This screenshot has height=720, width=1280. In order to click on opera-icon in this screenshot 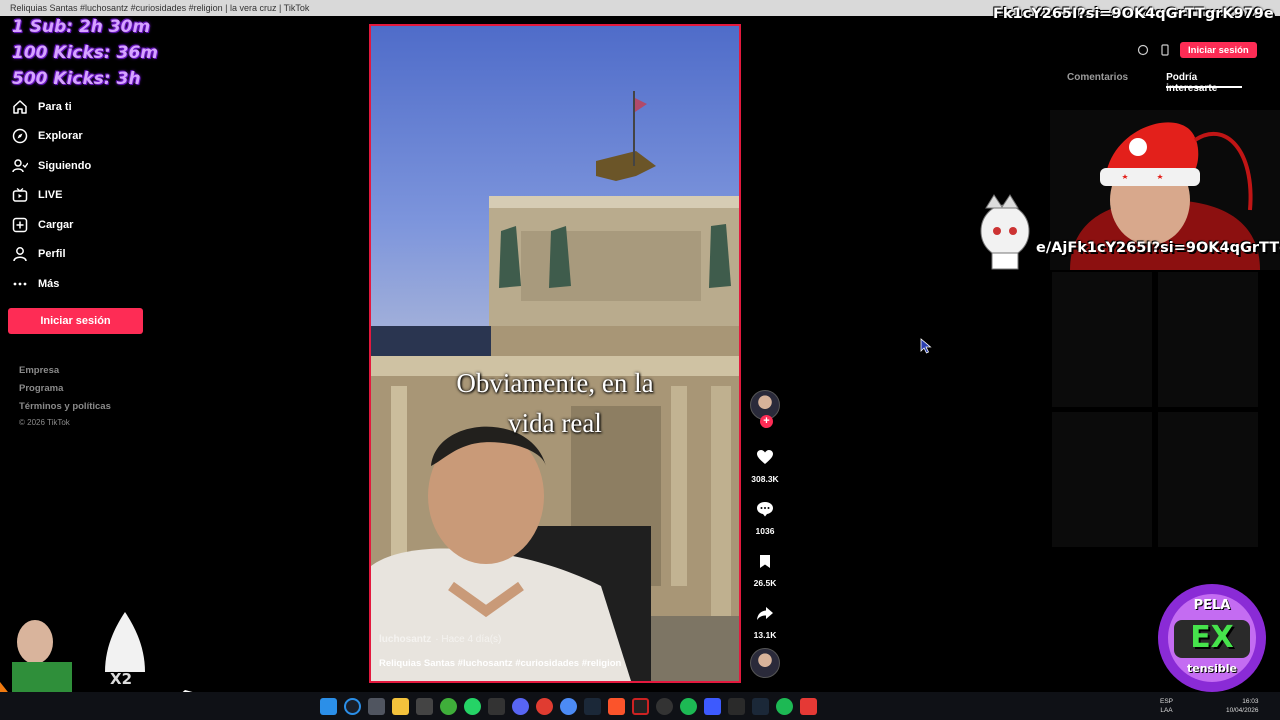, I will do `click(640, 706)`.